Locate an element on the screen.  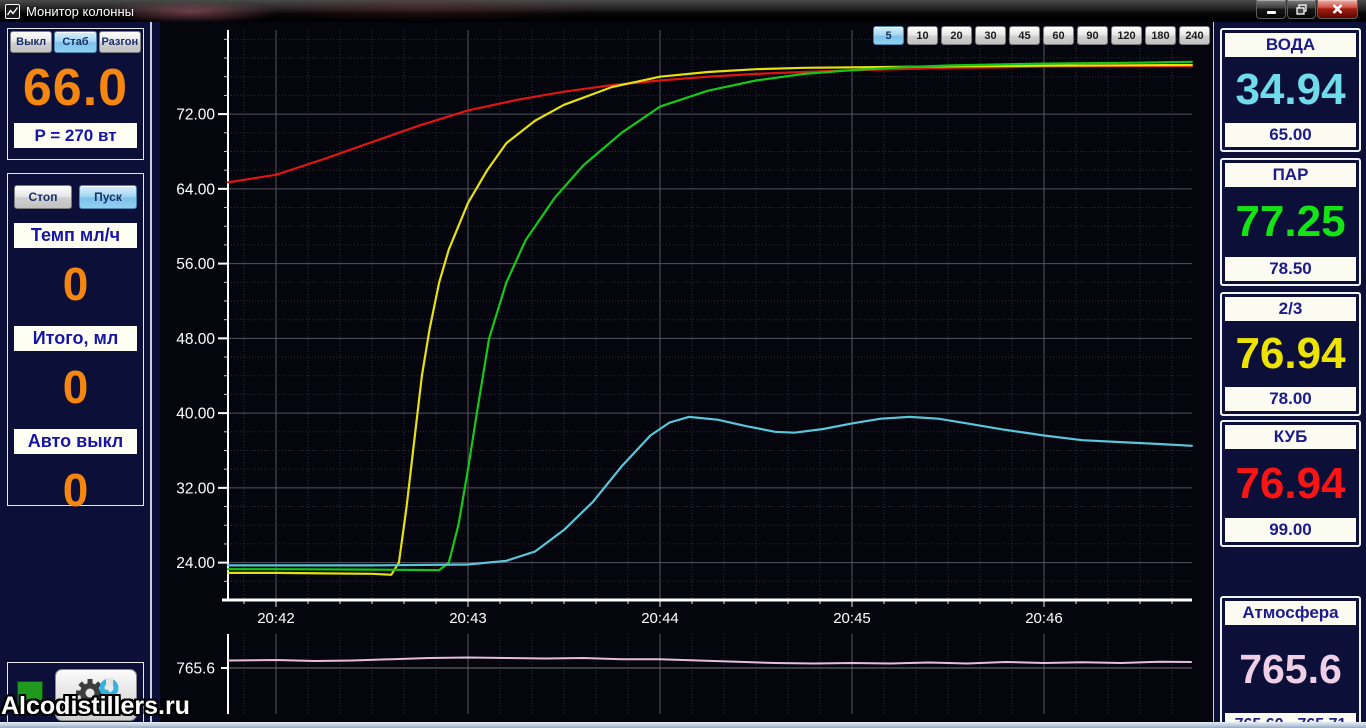
svg-text: 20:45 is located at coordinates (852, 618).